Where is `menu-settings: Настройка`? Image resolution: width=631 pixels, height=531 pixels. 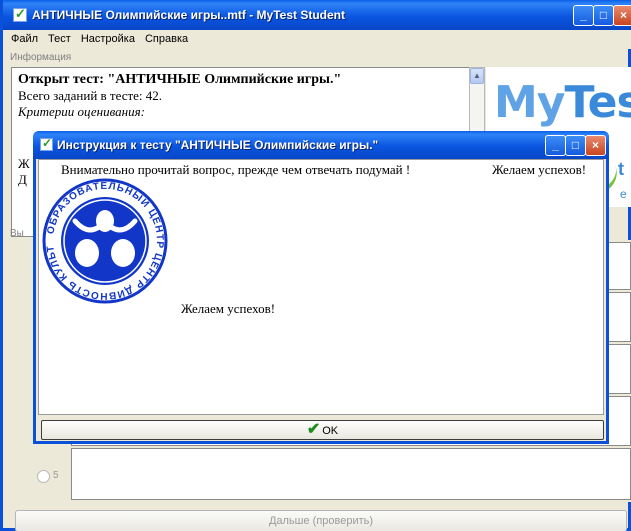
menu-settings: Настройка is located at coordinates (108, 37).